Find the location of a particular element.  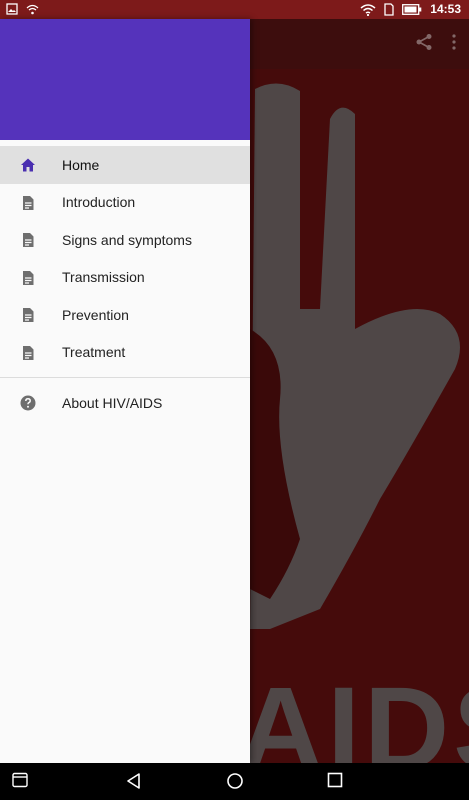

battery-icon is located at coordinates (412, 9).